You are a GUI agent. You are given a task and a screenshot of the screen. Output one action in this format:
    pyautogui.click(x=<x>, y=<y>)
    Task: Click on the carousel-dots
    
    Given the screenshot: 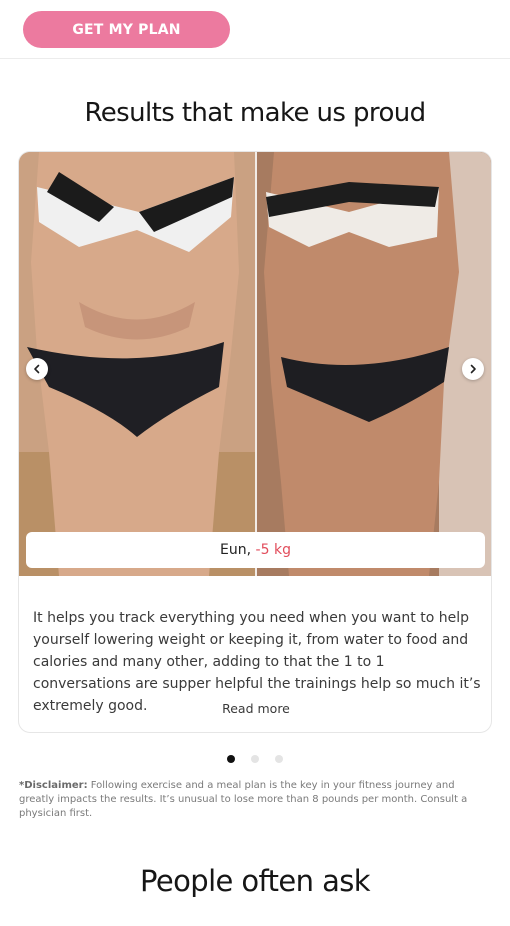 What is the action you would take?
    pyautogui.click(x=255, y=759)
    